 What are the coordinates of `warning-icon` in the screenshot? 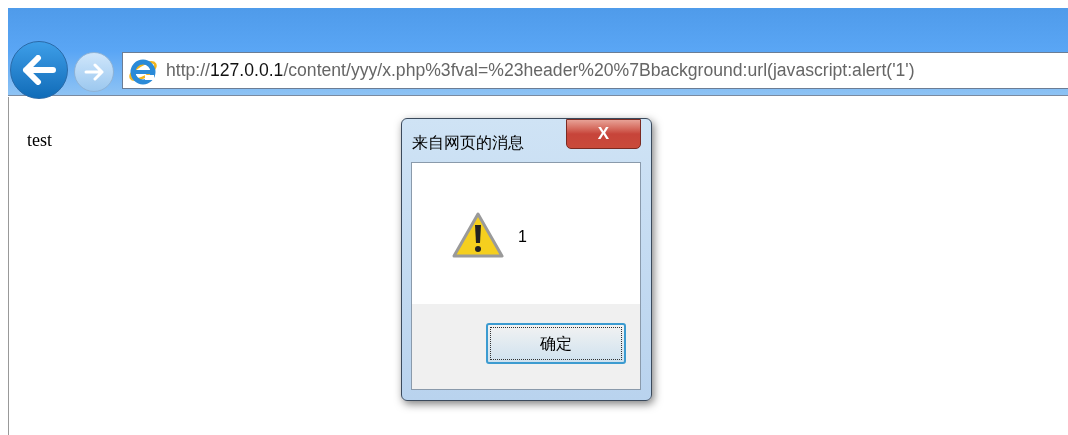 It's located at (478, 235).